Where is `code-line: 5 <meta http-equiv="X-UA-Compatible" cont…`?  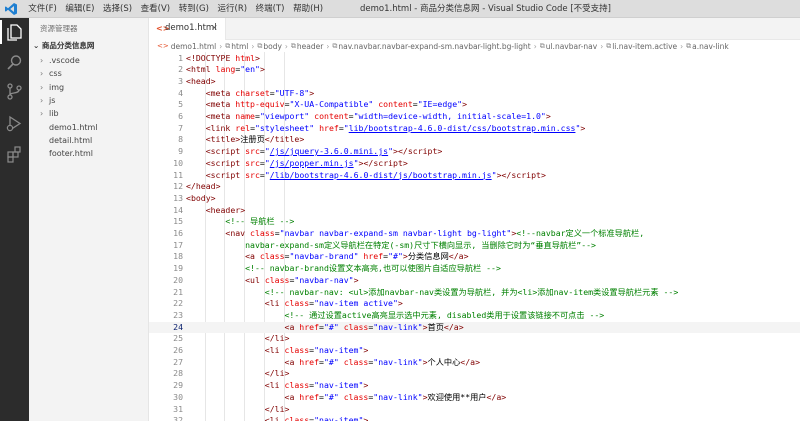
code-line: 5 <meta http-equiv="X-UA-Compatible" cont… is located at coordinates (474, 105).